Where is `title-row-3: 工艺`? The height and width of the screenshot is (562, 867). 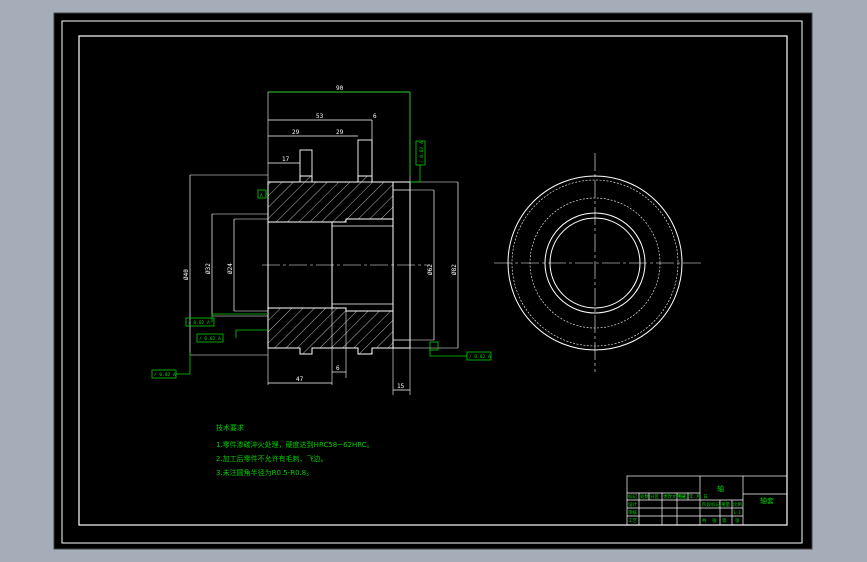
title-row-3: 工艺 is located at coordinates (632, 521).